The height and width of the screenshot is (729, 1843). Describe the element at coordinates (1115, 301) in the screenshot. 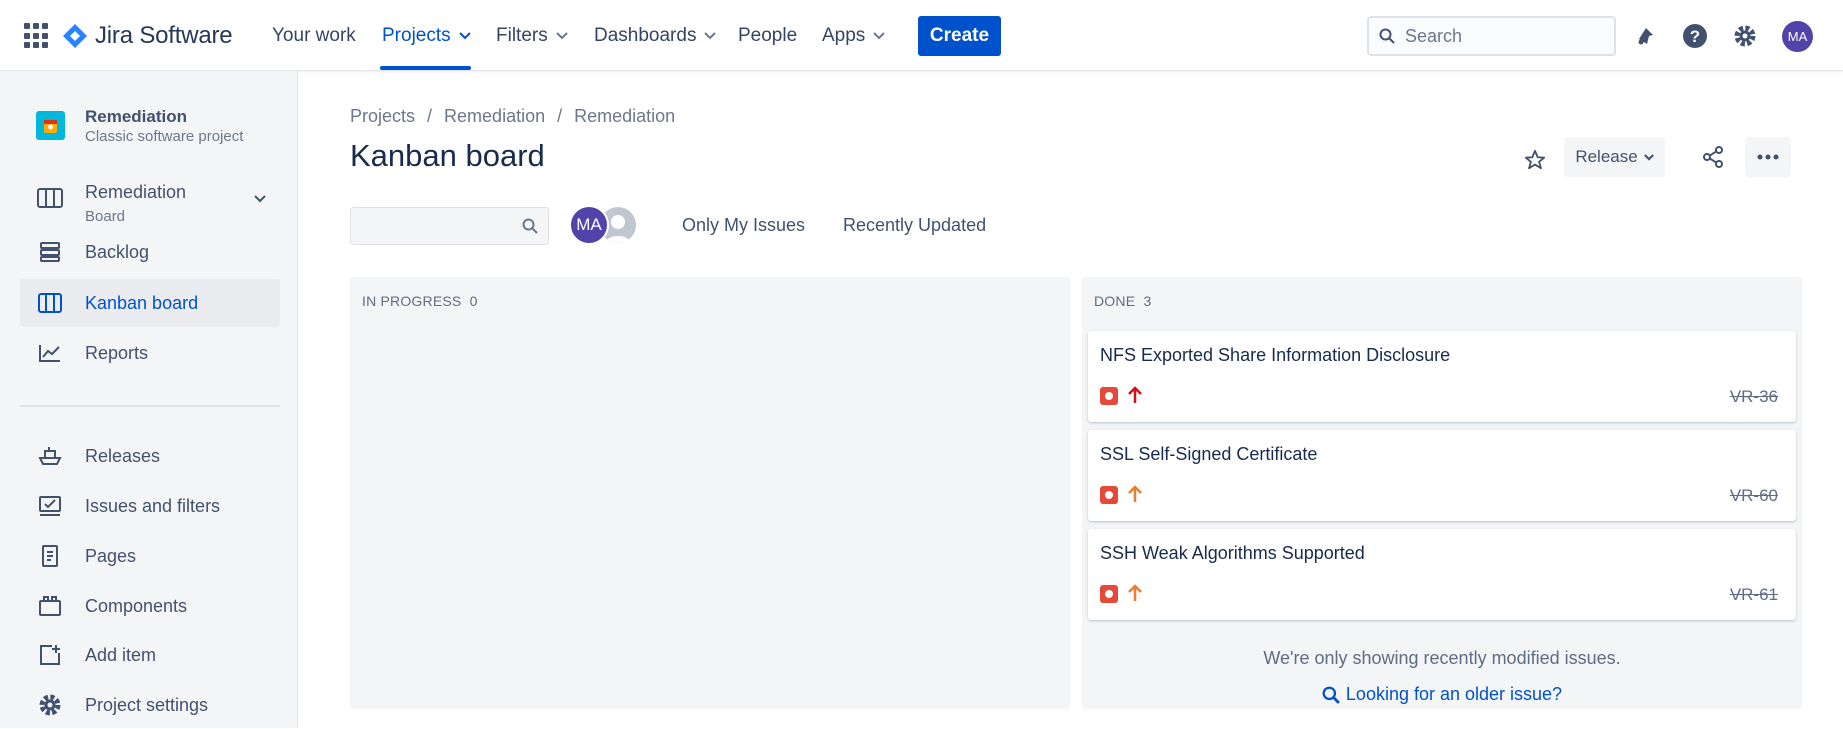

I see `column-name: DONE` at that location.